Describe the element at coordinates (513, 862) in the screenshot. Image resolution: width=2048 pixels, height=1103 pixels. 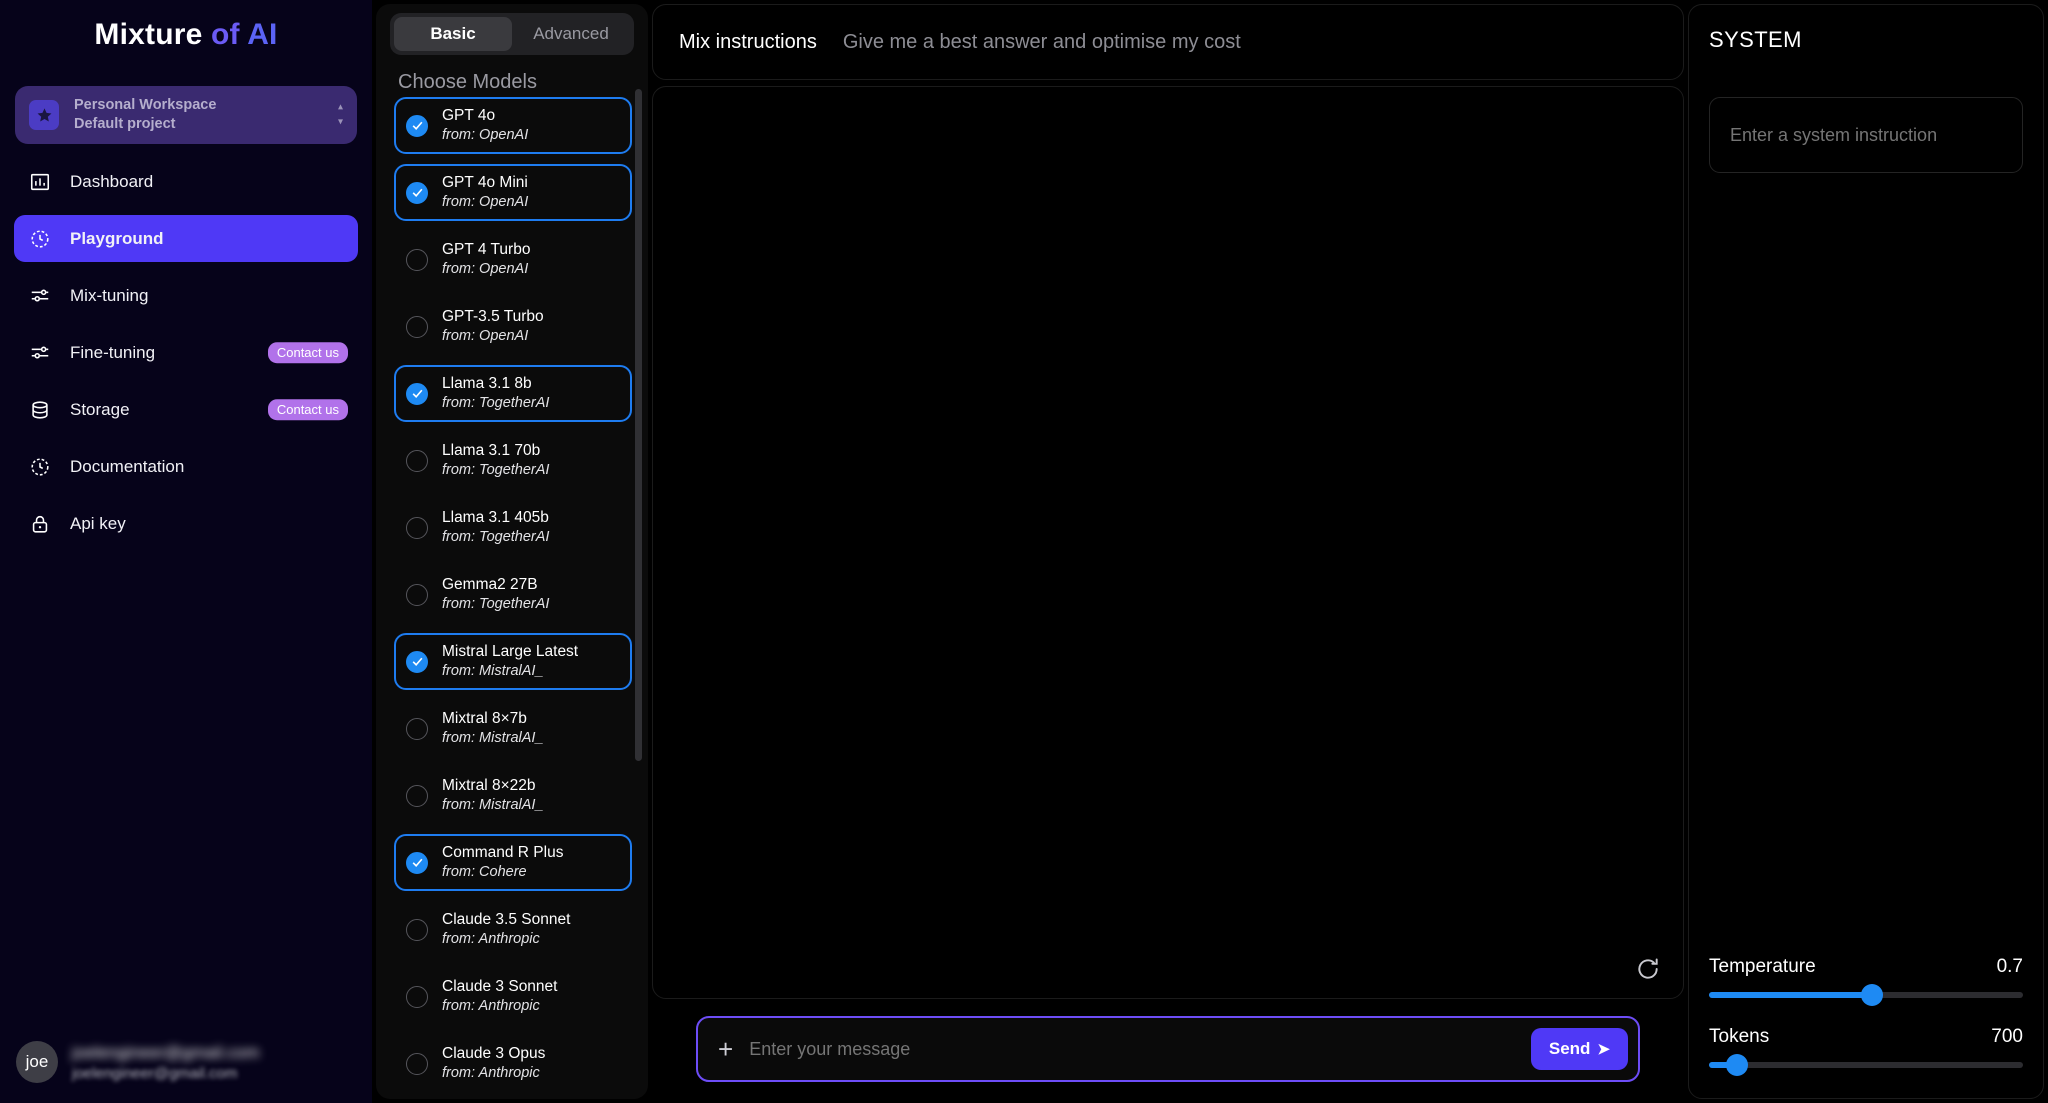
I see `model-option: Command R Plus from: Cohere` at that location.